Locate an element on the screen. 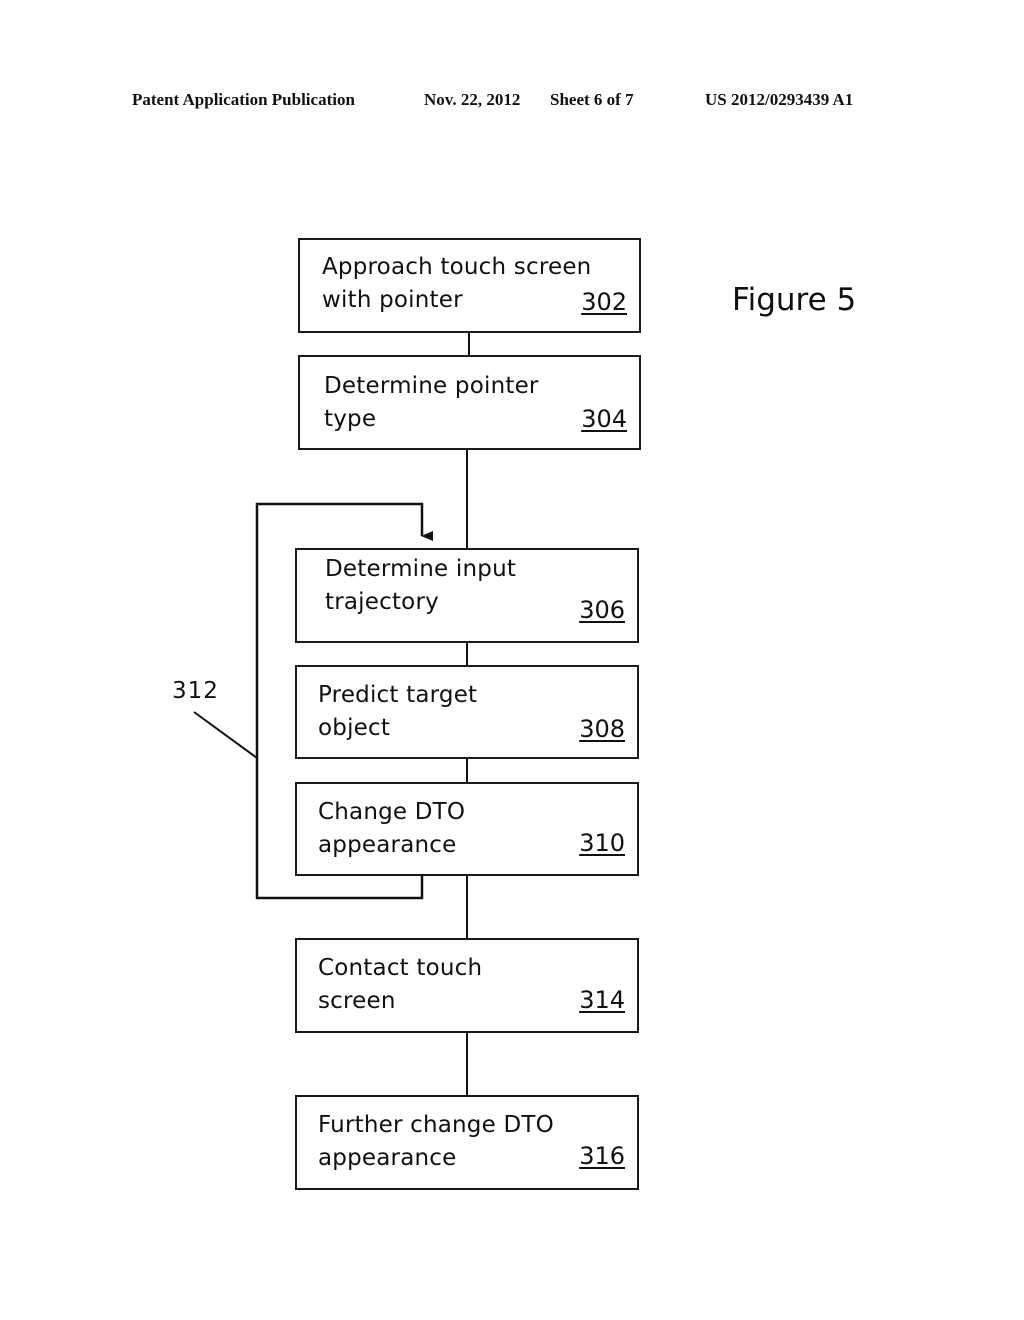 This screenshot has height=1320, width=1024. step-text-line1: Contact touch is located at coordinates (400, 968).